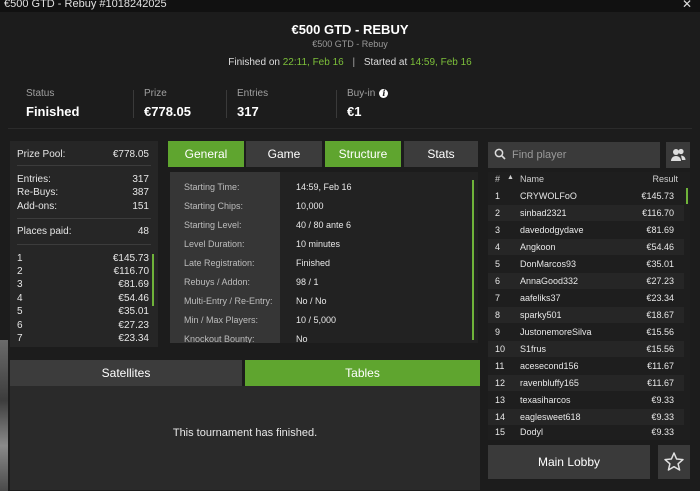 This screenshot has width=700, height=491. I want to click on rebuys-row: Re-Buys: 387, so click(83, 192).